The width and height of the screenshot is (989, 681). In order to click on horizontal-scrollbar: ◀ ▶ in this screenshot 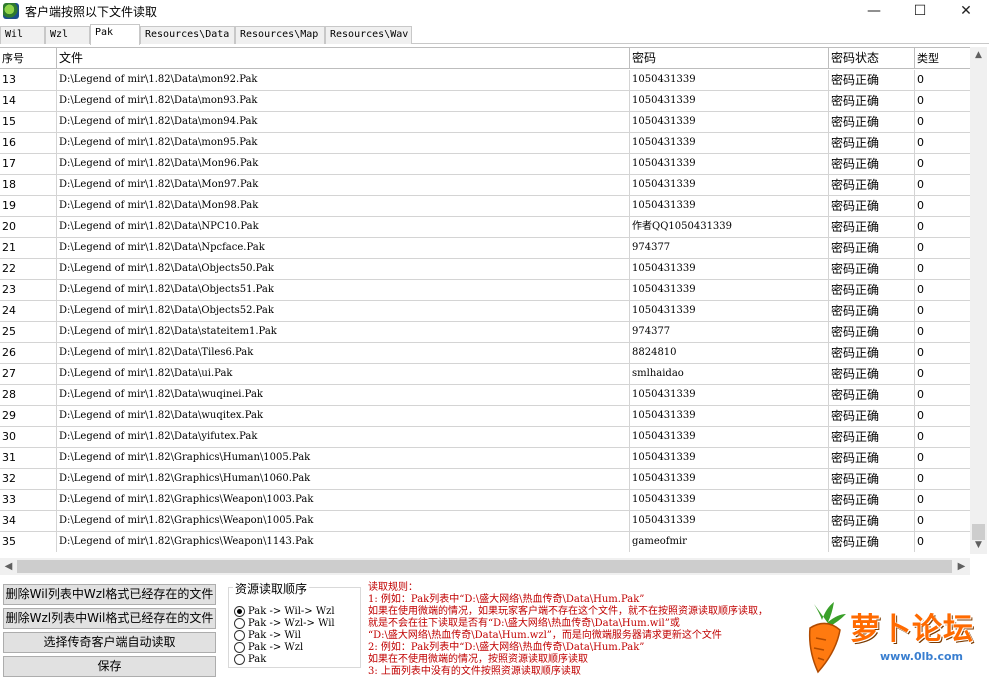, I will do `click(485, 566)`.